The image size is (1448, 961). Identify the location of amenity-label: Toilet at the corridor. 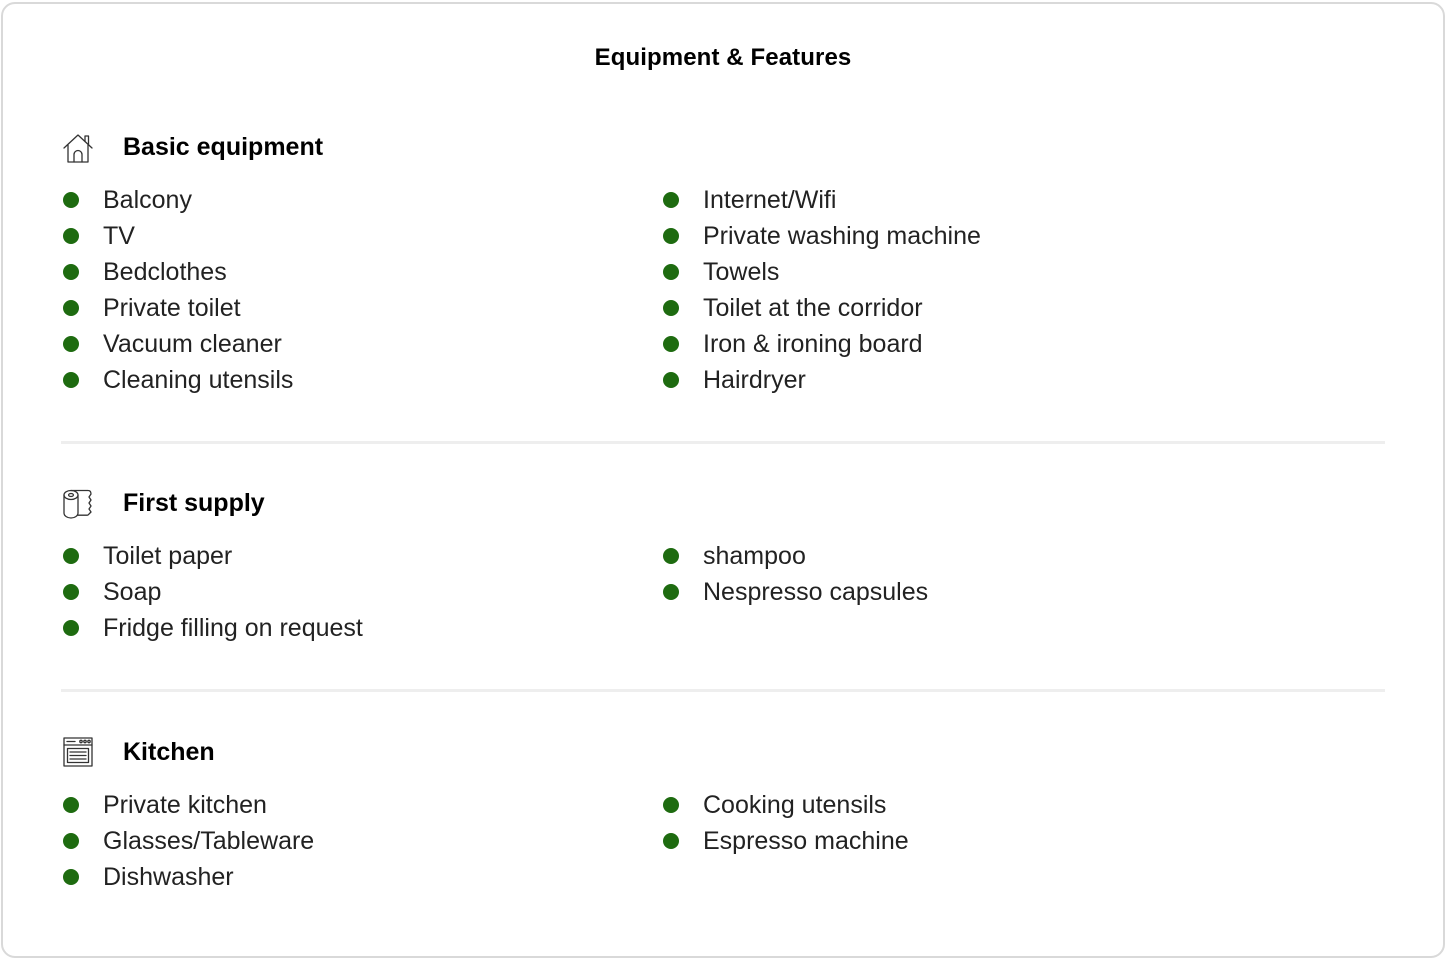
(813, 308).